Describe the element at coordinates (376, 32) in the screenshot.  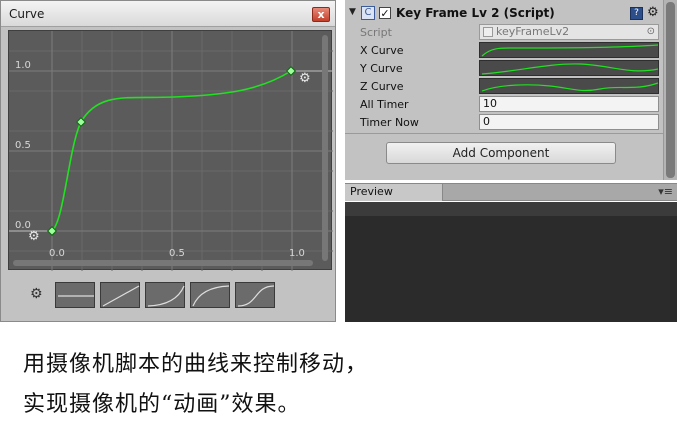
I see `property-label: Script` at that location.